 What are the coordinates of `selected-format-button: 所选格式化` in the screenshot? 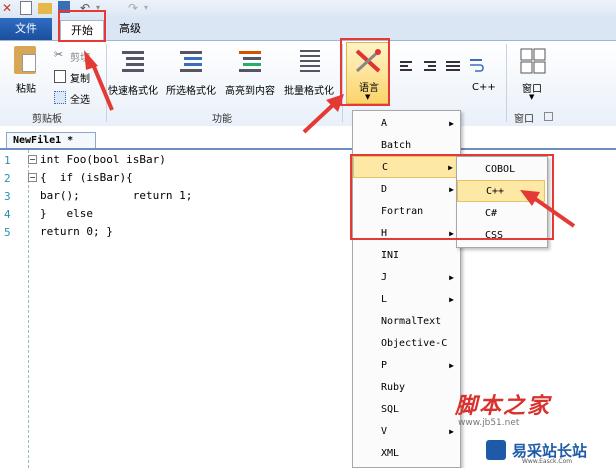 It's located at (194, 71).